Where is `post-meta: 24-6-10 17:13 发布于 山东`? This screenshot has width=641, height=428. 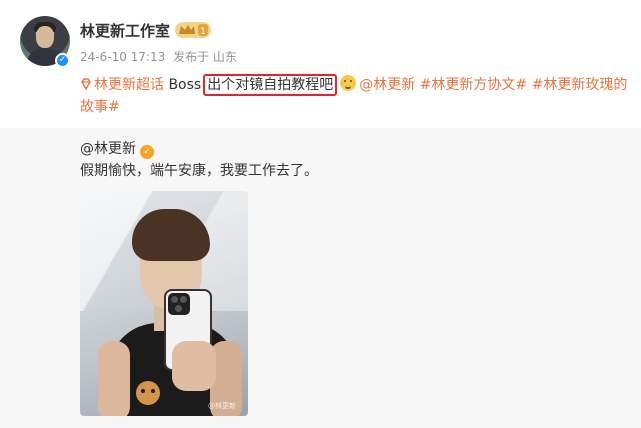 post-meta: 24-6-10 17:13 发布于 山东 is located at coordinates (160, 56).